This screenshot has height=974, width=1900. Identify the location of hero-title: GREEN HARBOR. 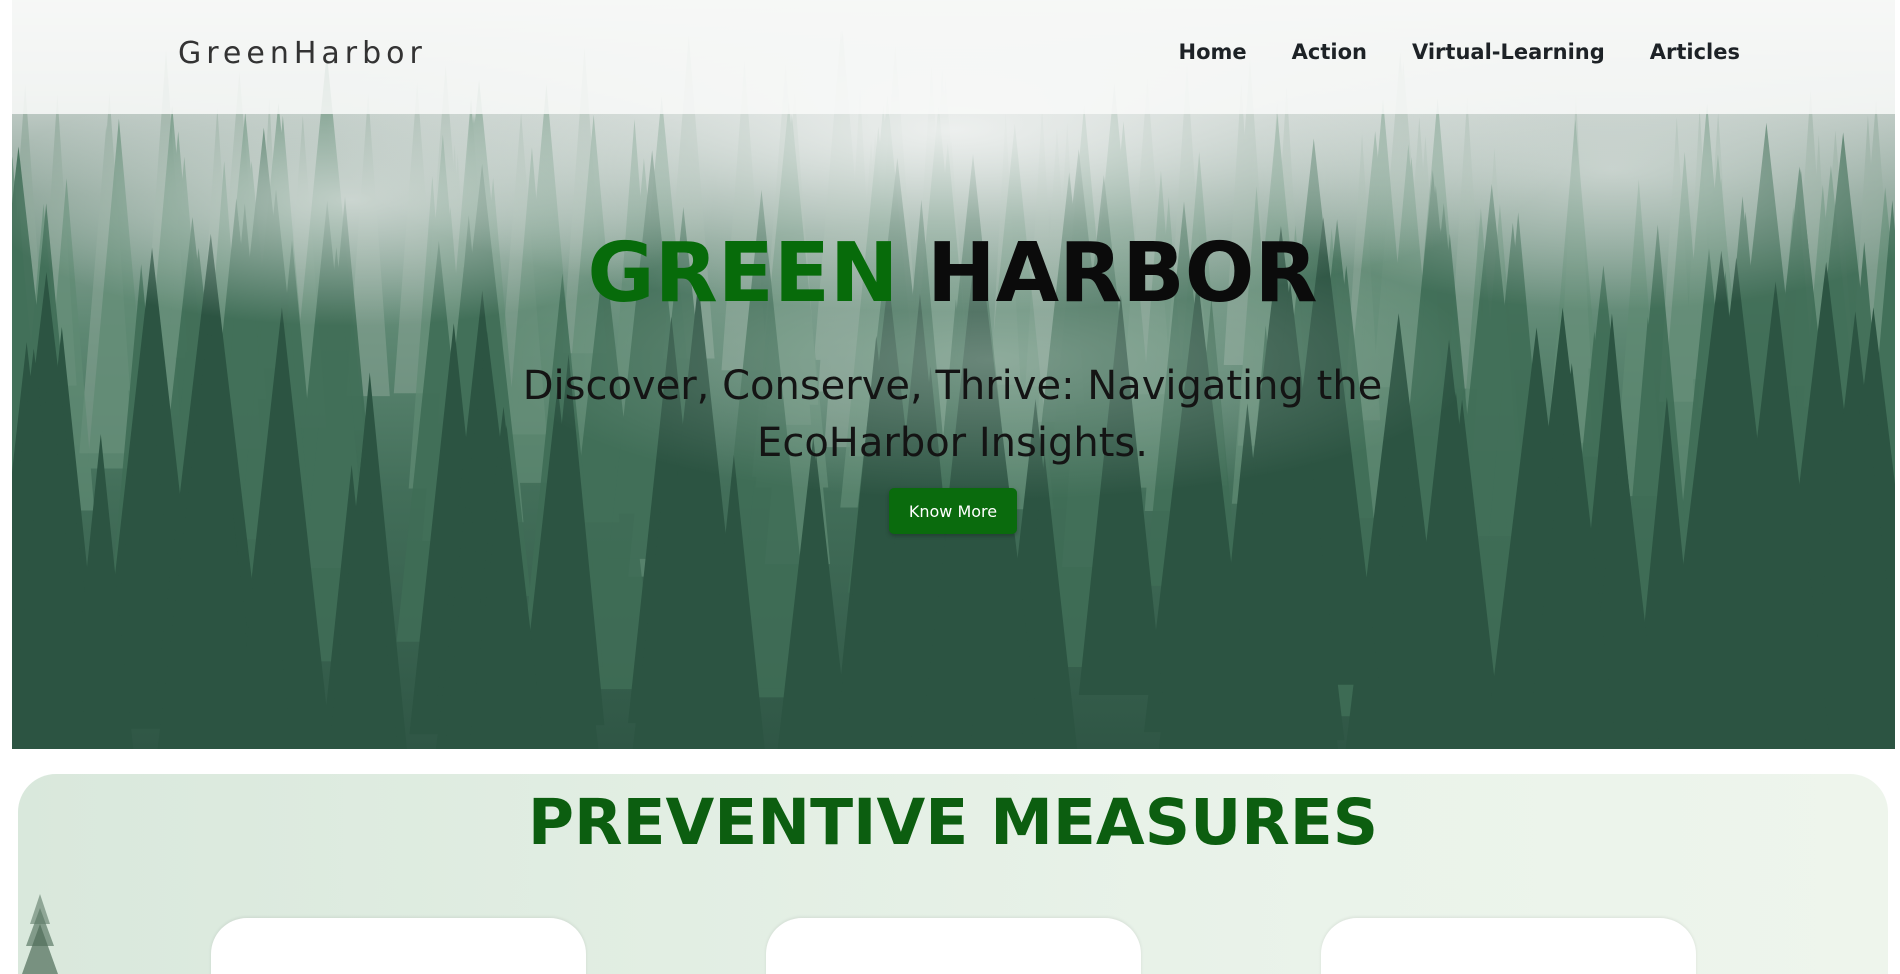
(950, 273).